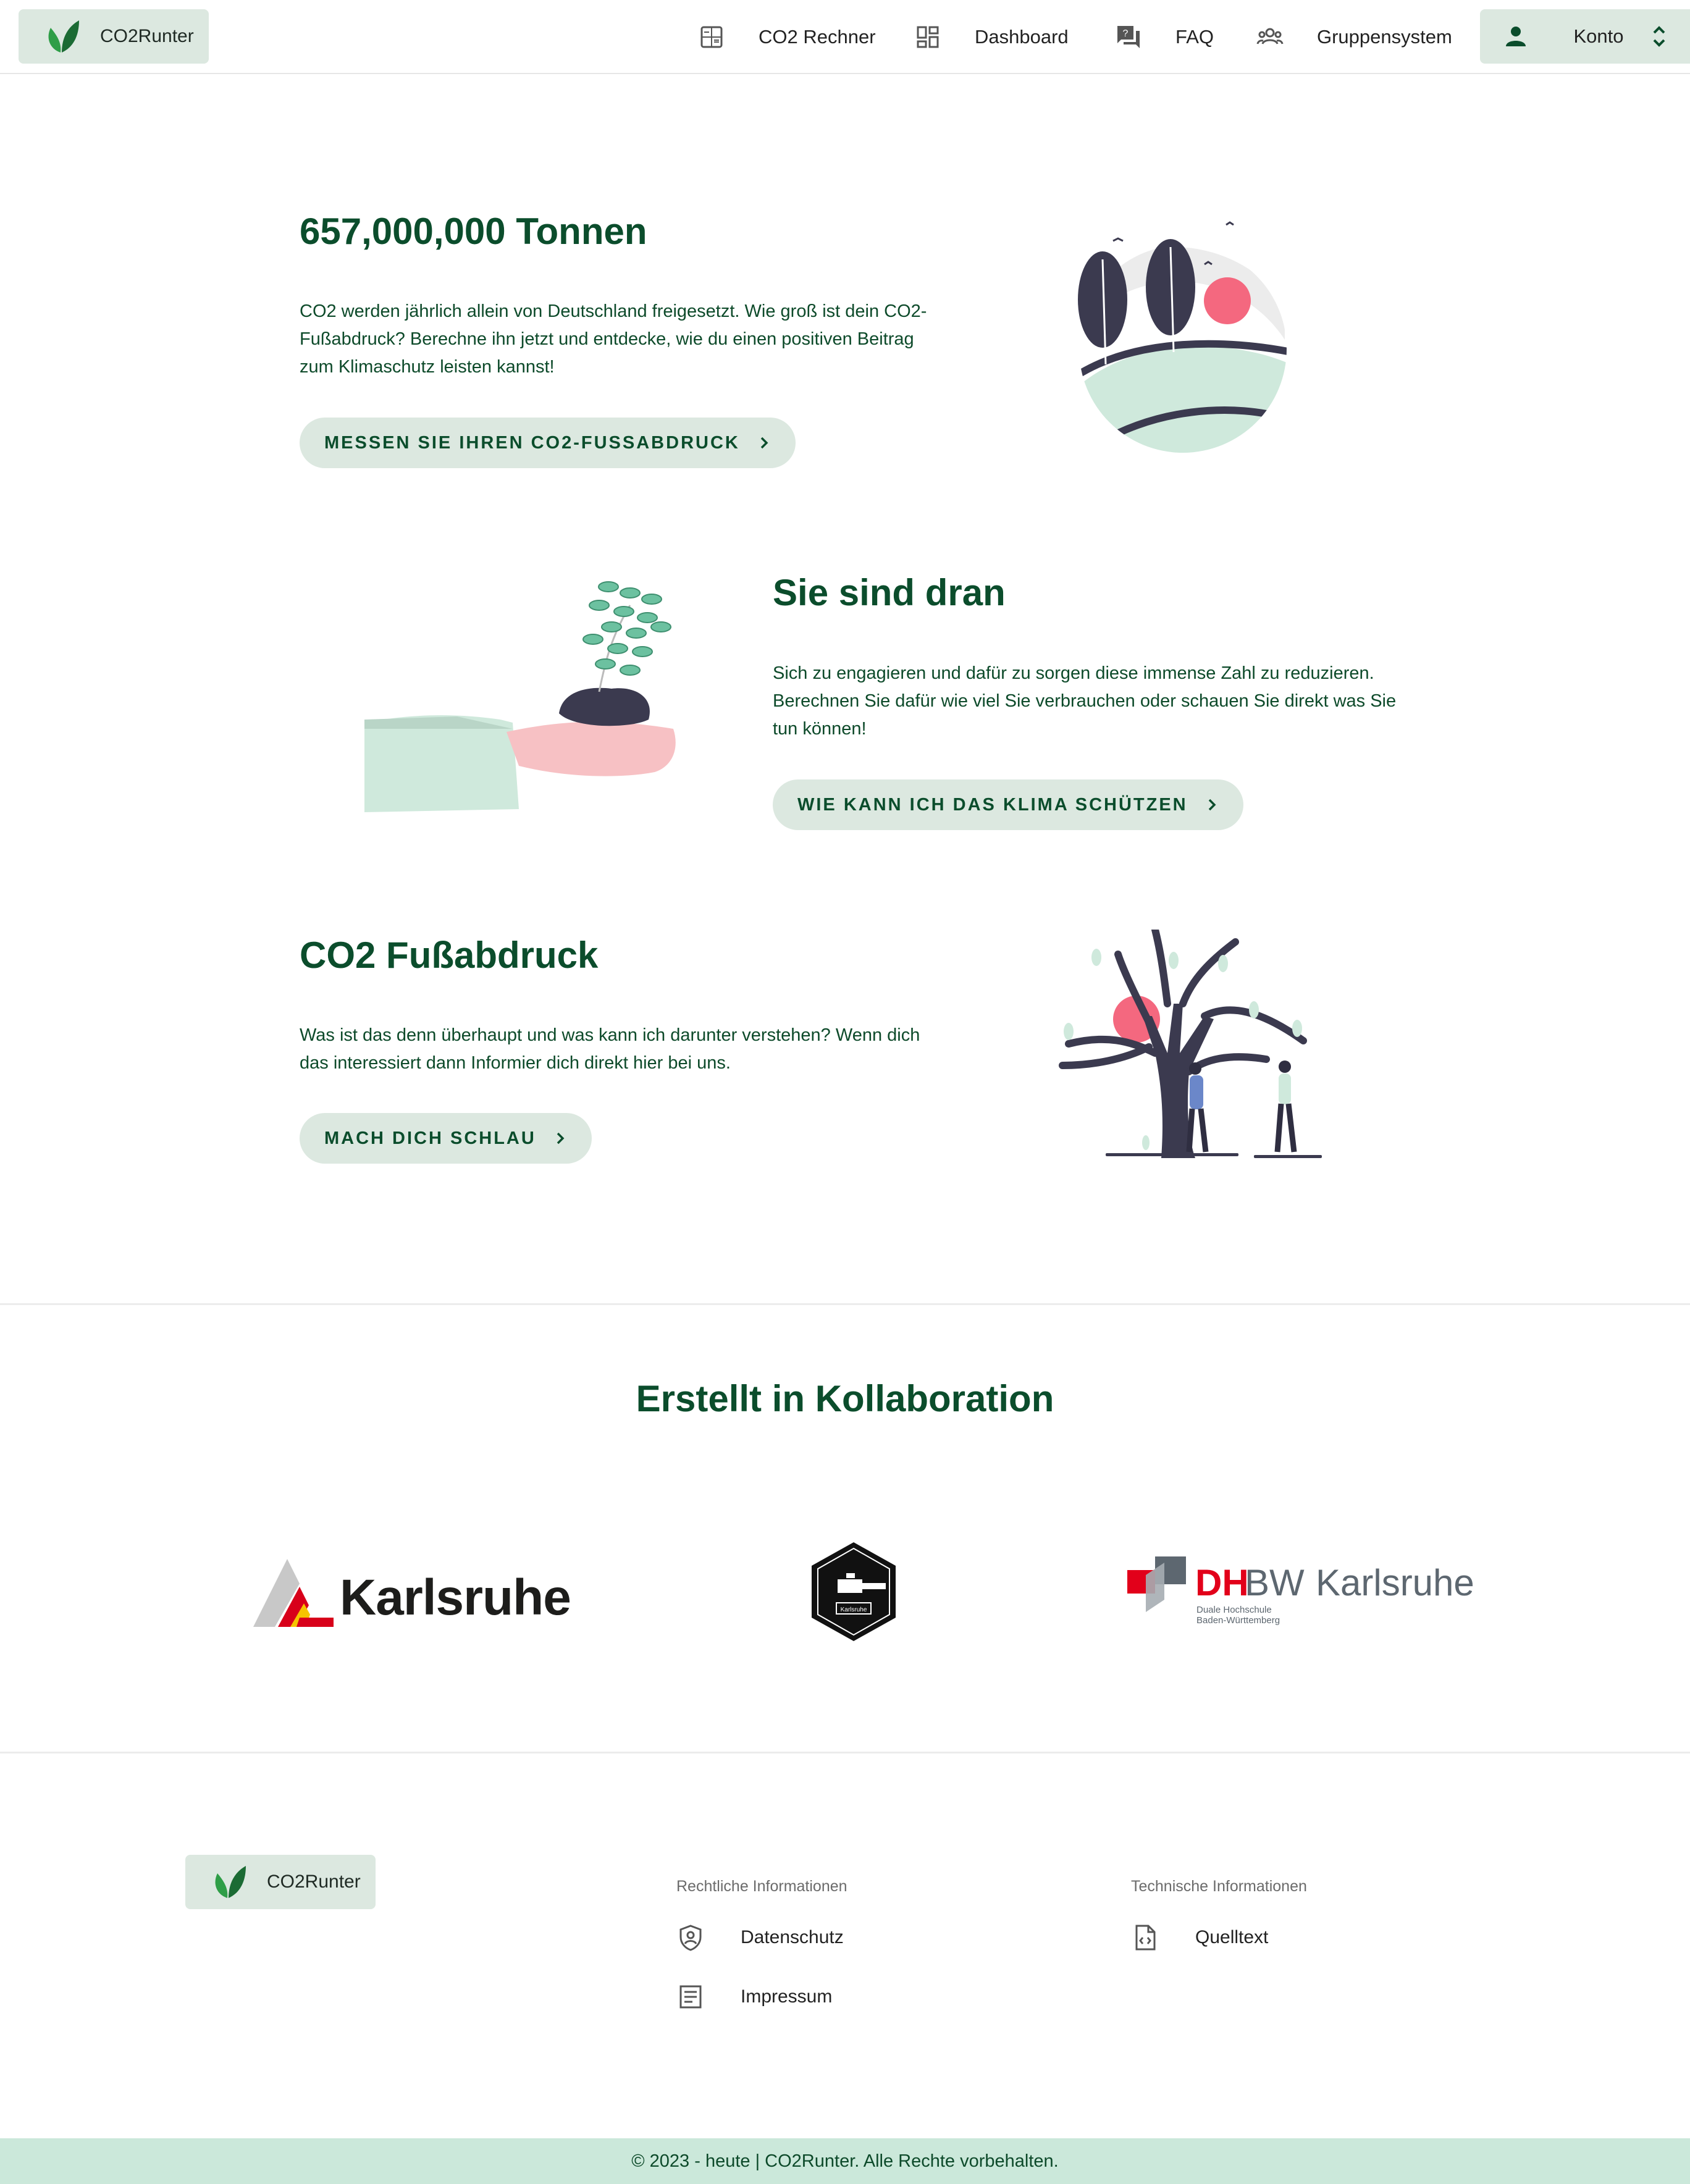 This screenshot has height=2184, width=1690. What do you see at coordinates (1238, 1620) in the screenshot?
I see `dhbw-subline-2: Baden-Württemberg` at bounding box center [1238, 1620].